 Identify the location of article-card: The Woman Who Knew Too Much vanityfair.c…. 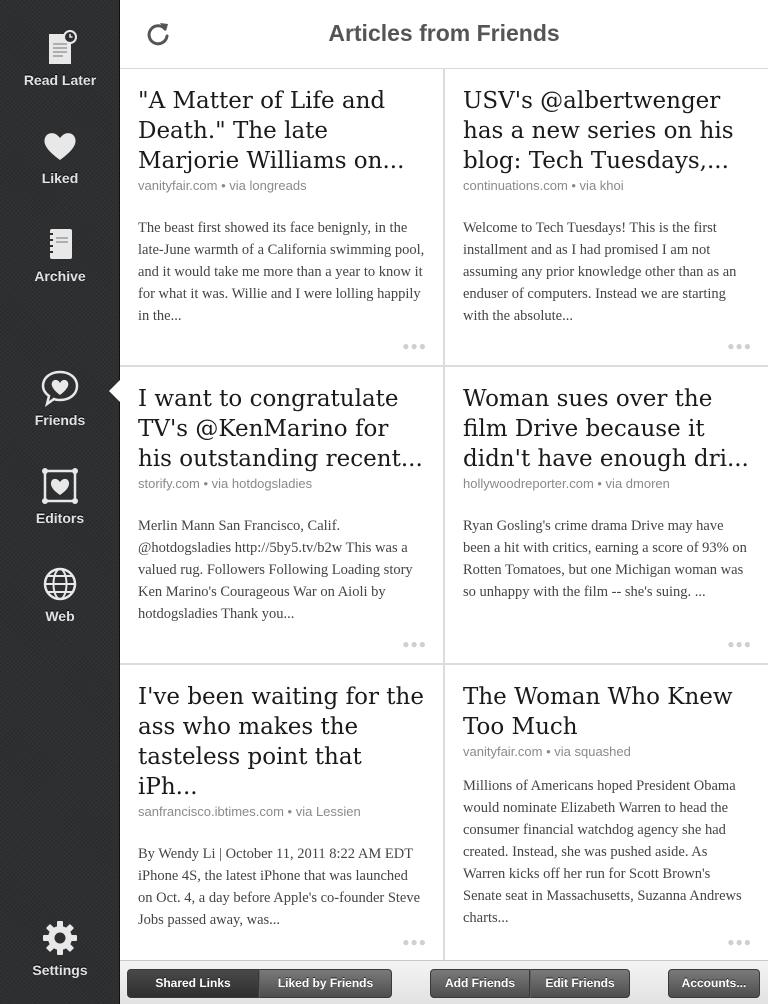
(606, 813).